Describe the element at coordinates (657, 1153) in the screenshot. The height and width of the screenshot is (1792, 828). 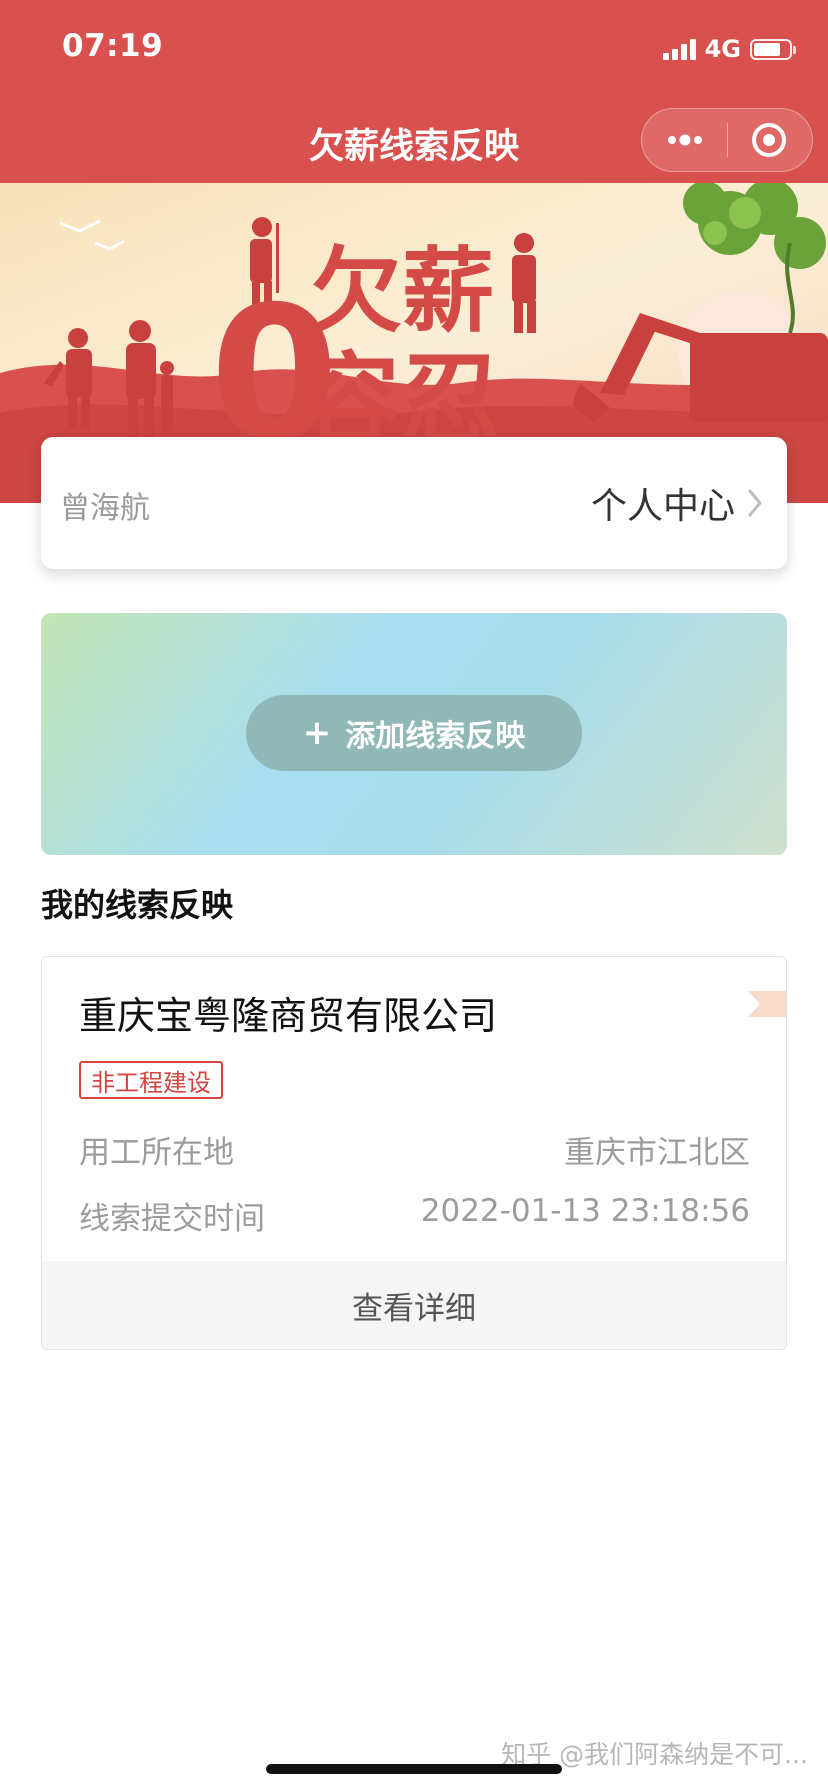
I see `location-value: 重庆市江北区` at that location.